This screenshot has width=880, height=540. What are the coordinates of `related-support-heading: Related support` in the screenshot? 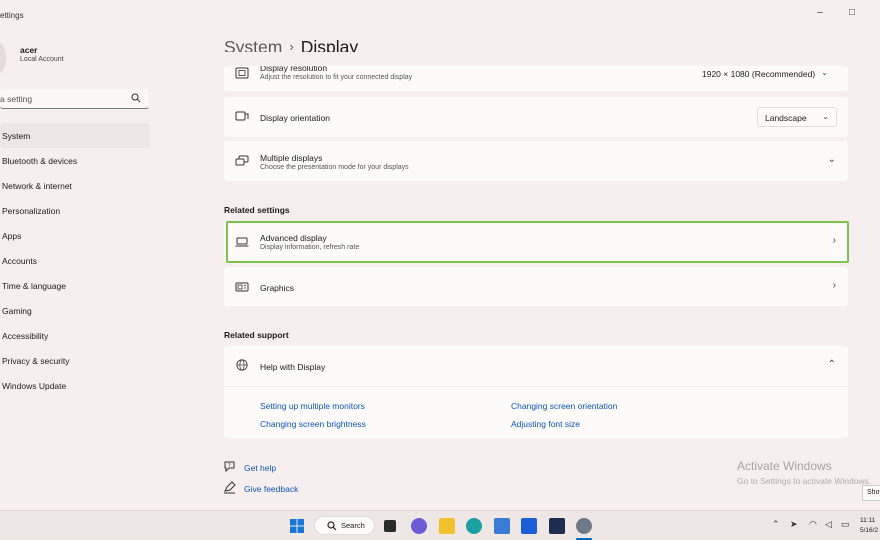 It's located at (256, 335).